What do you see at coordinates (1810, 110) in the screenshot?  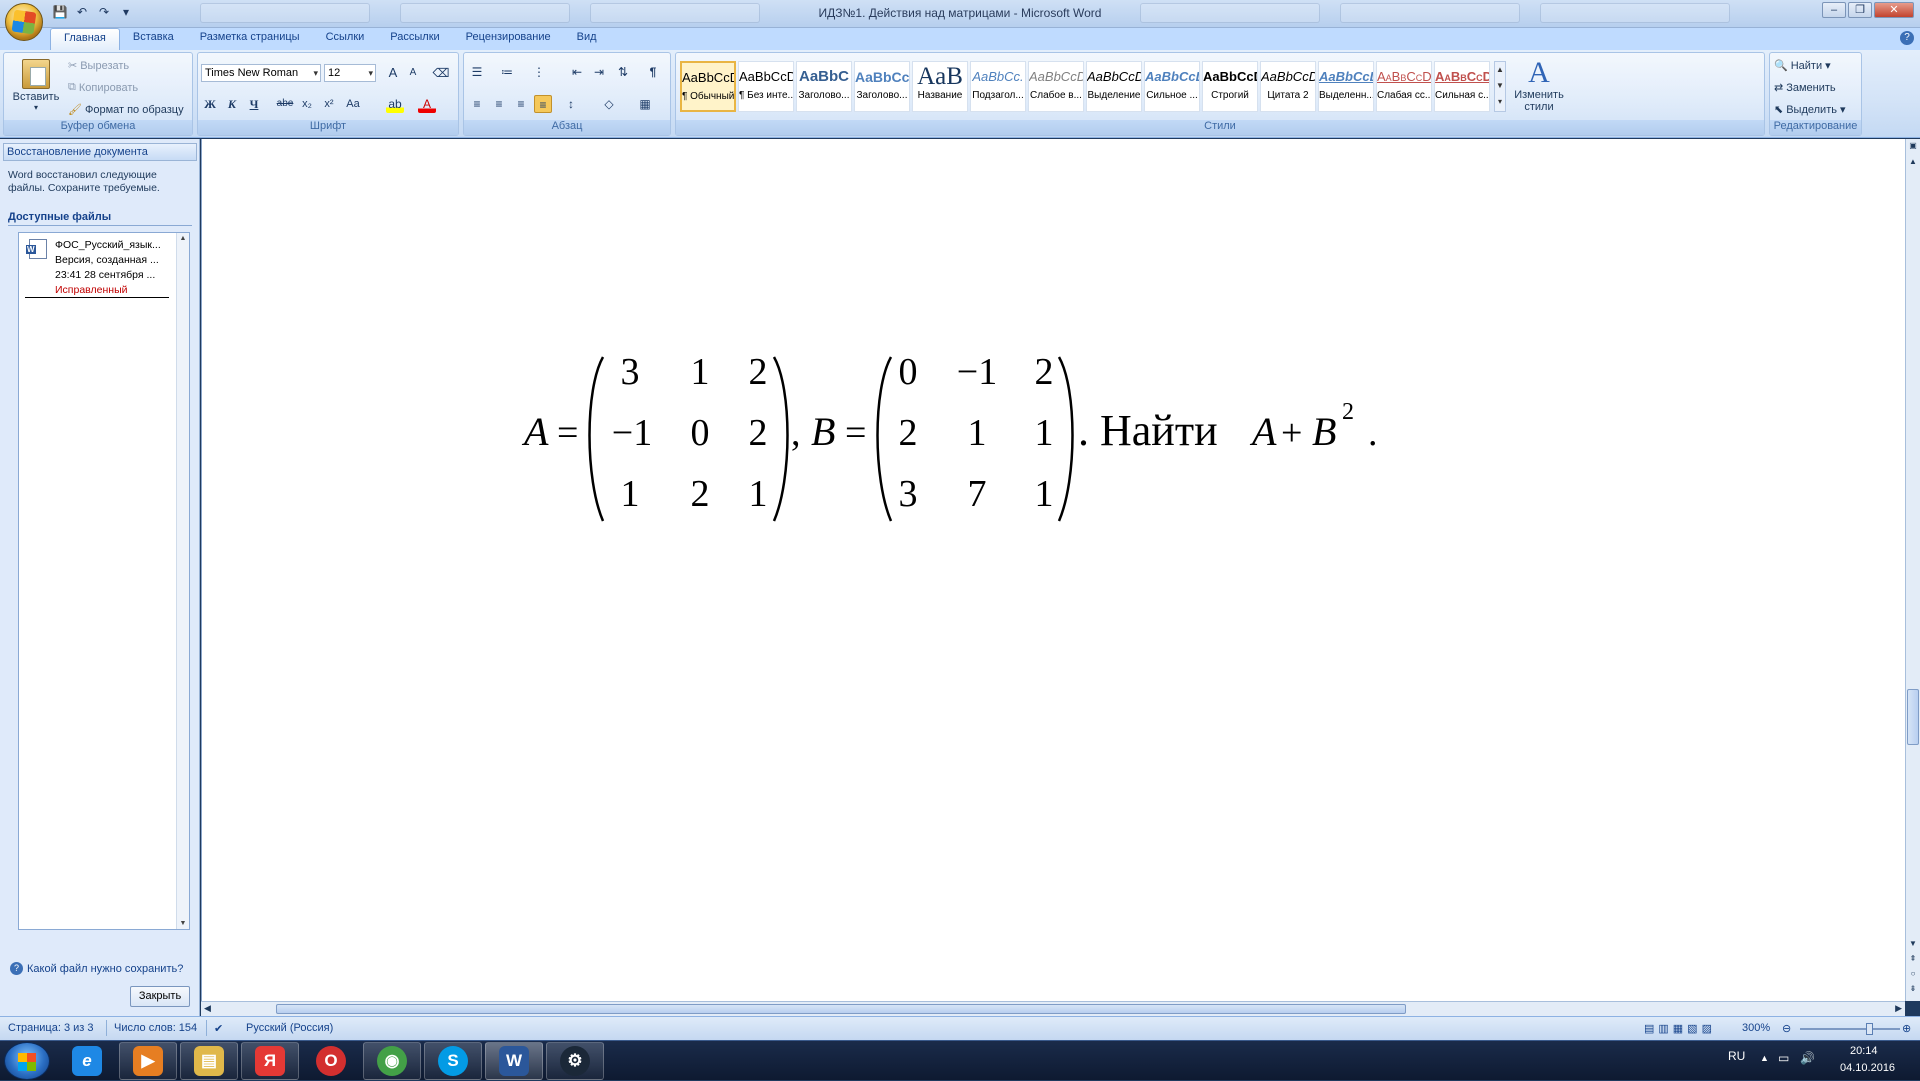 I see `select-button: ⬉ Выделить ▾` at bounding box center [1810, 110].